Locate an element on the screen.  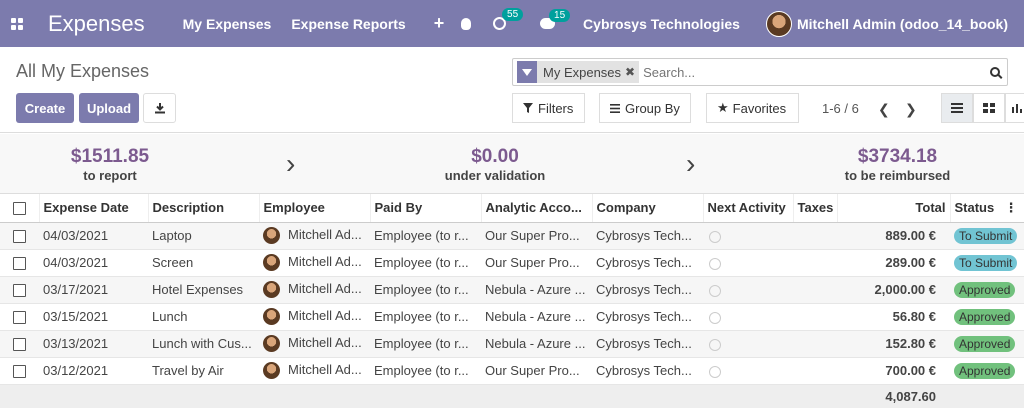
cell-date: 04/03/2021 is located at coordinates (93, 263).